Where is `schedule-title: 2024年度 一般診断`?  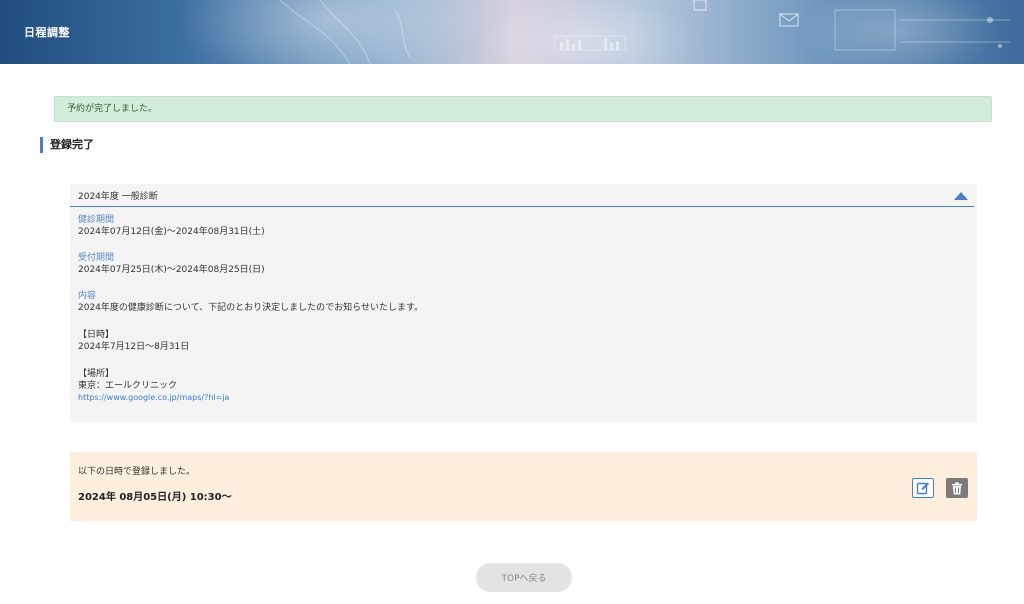
schedule-title: 2024年度 一般診断 is located at coordinates (118, 197).